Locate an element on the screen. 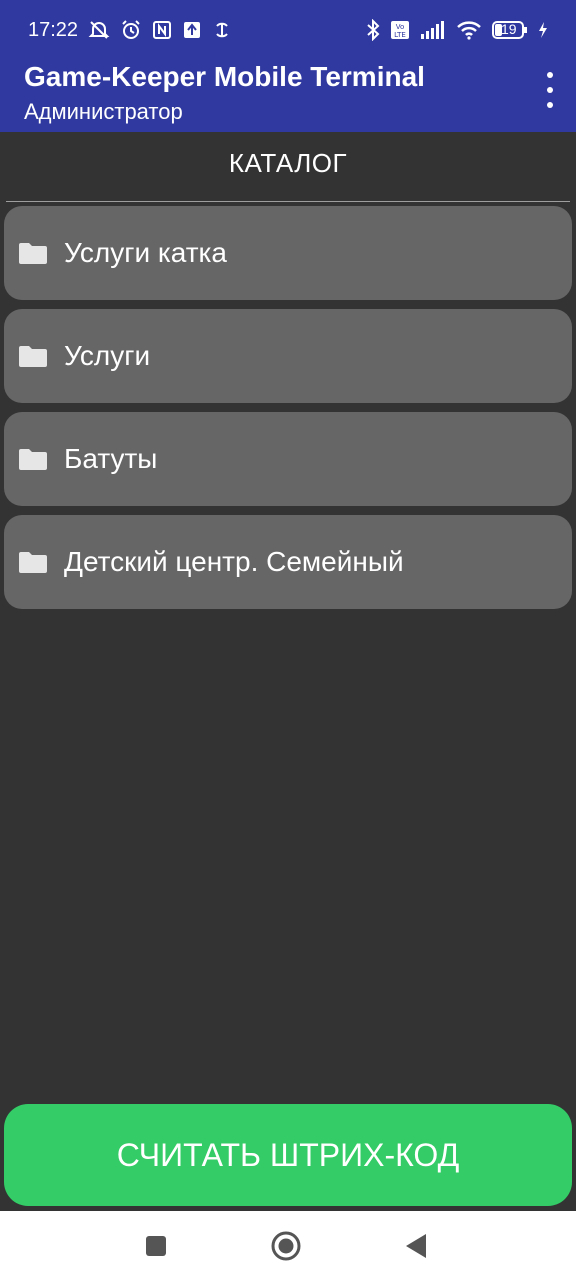 The width and height of the screenshot is (576, 1280). catalog-item-label: Детский центр. Семейный is located at coordinates (234, 561).